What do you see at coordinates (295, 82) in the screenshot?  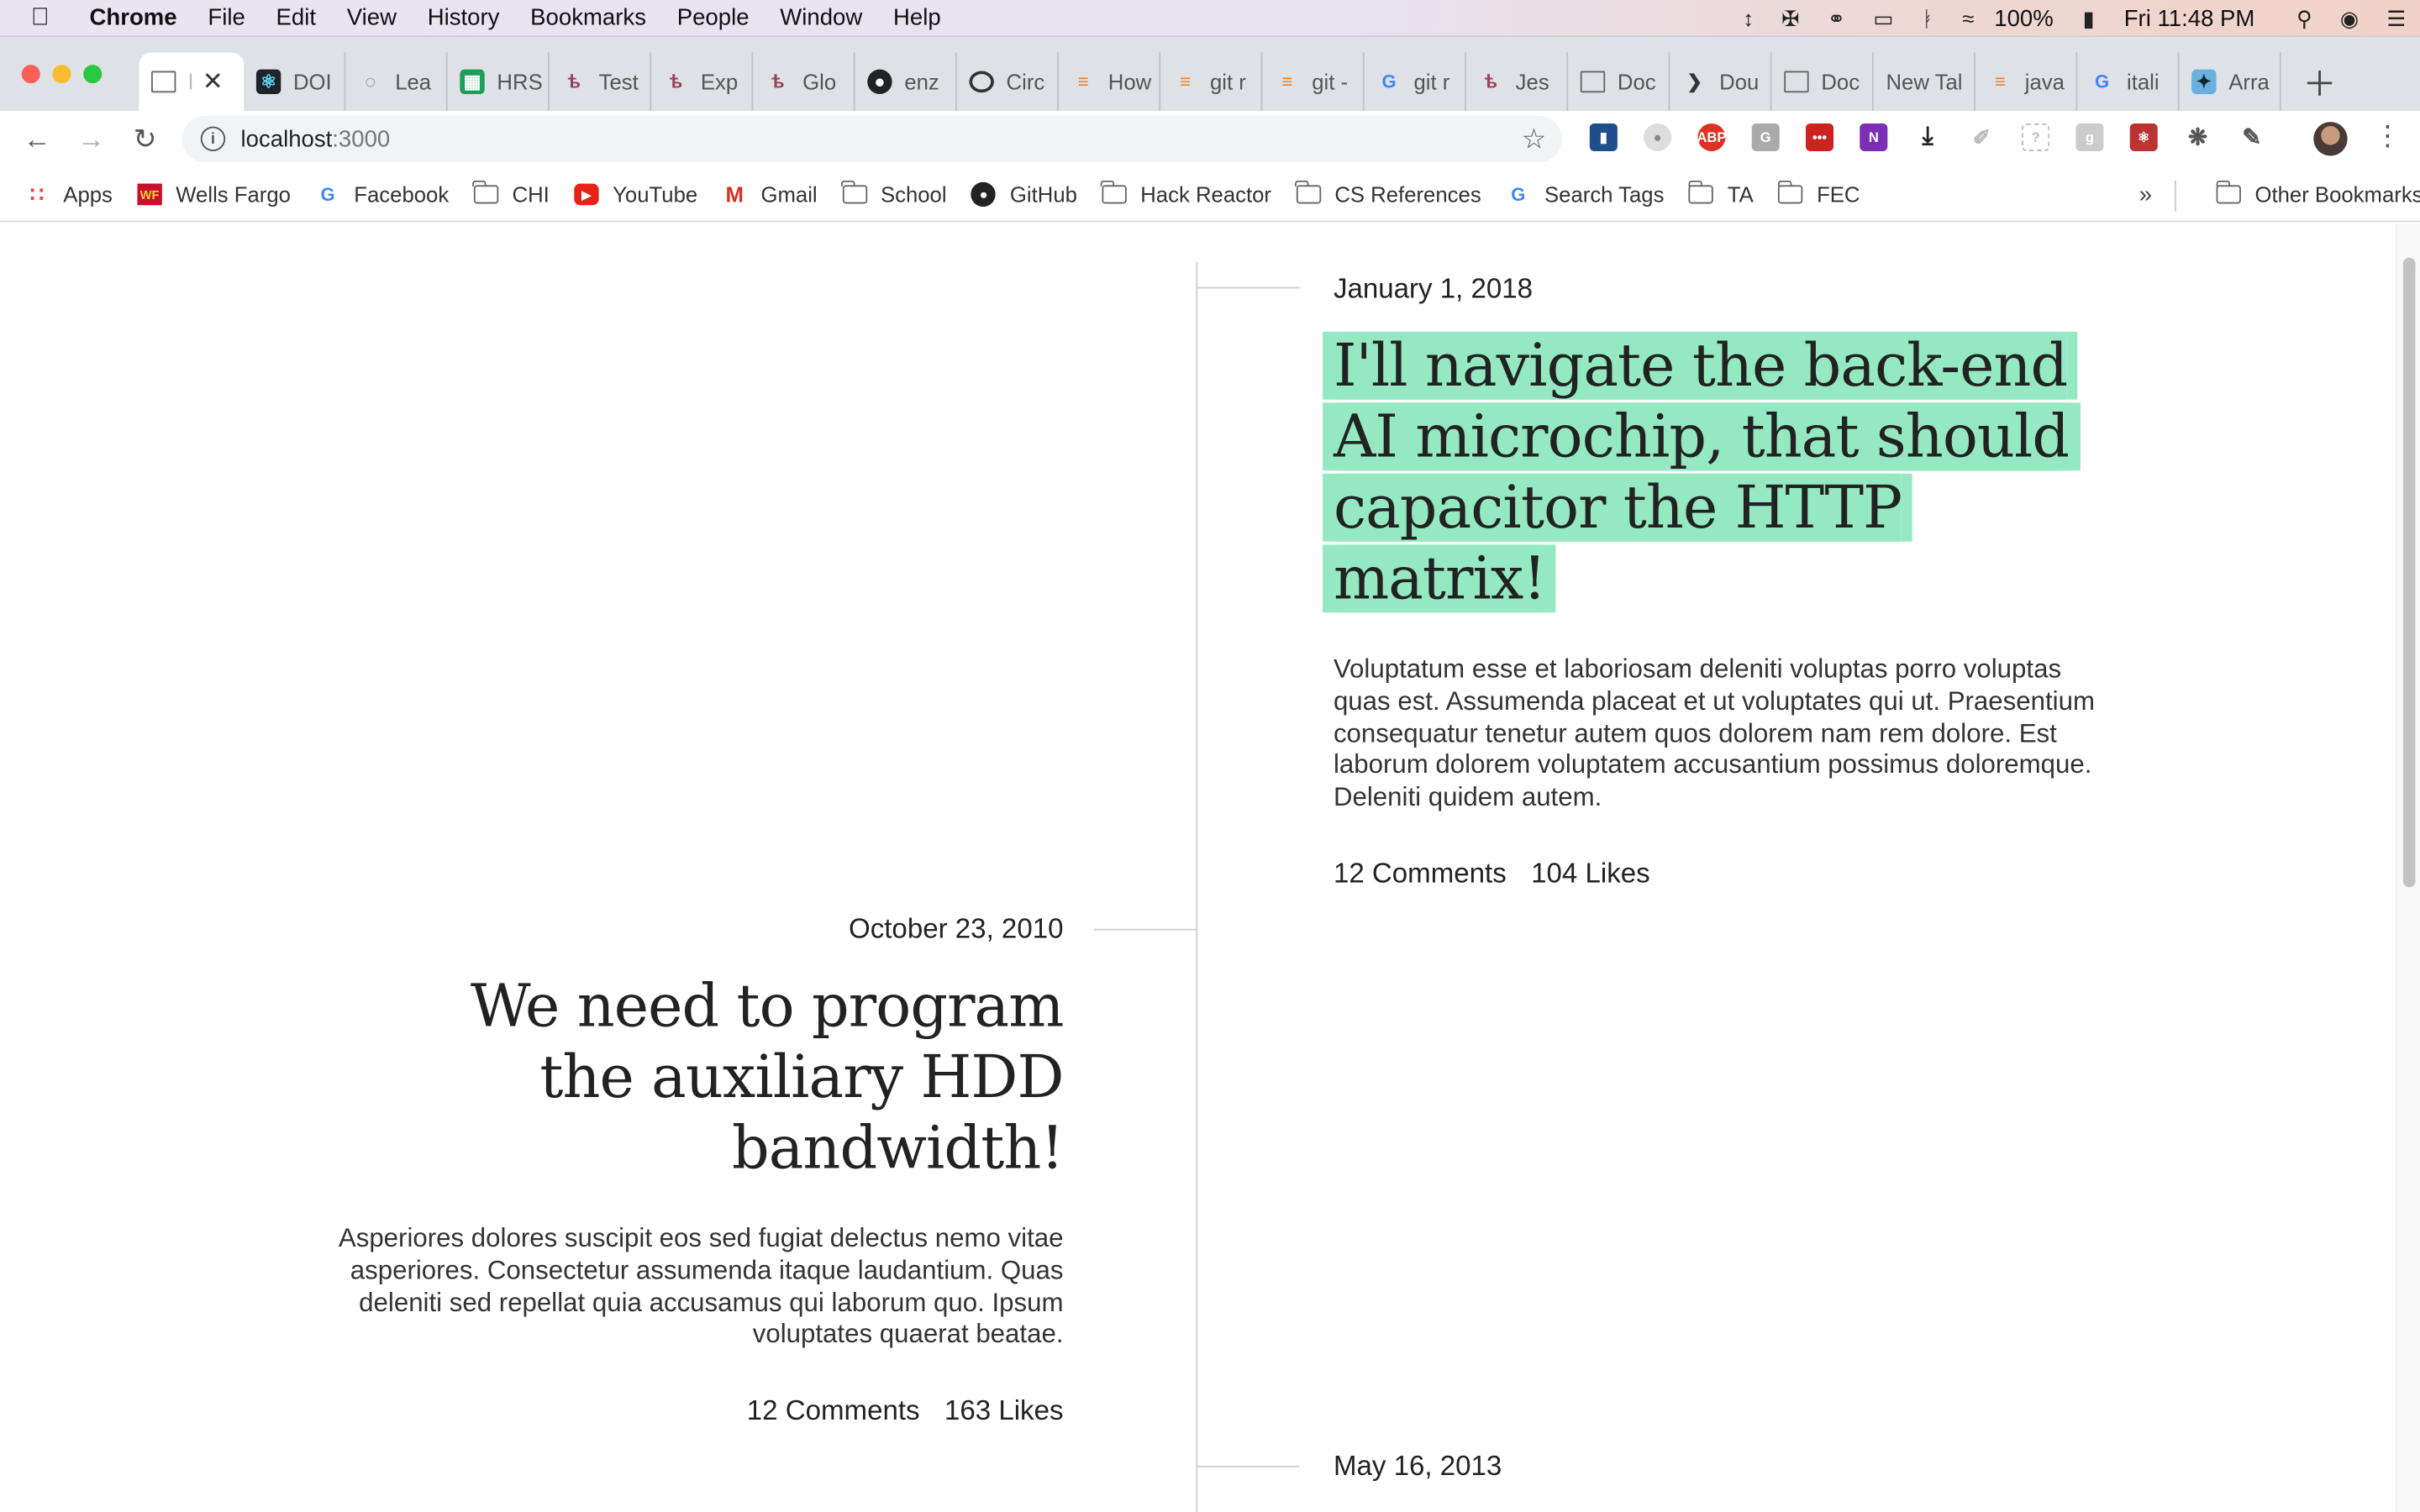 I see `tab: ⚛ DOI` at bounding box center [295, 82].